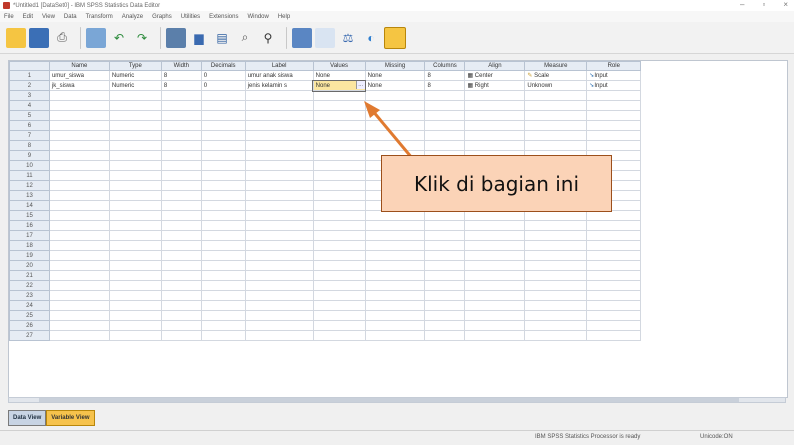 This screenshot has height=445, width=794. I want to click on cell-type: Numeric, so click(135, 75).